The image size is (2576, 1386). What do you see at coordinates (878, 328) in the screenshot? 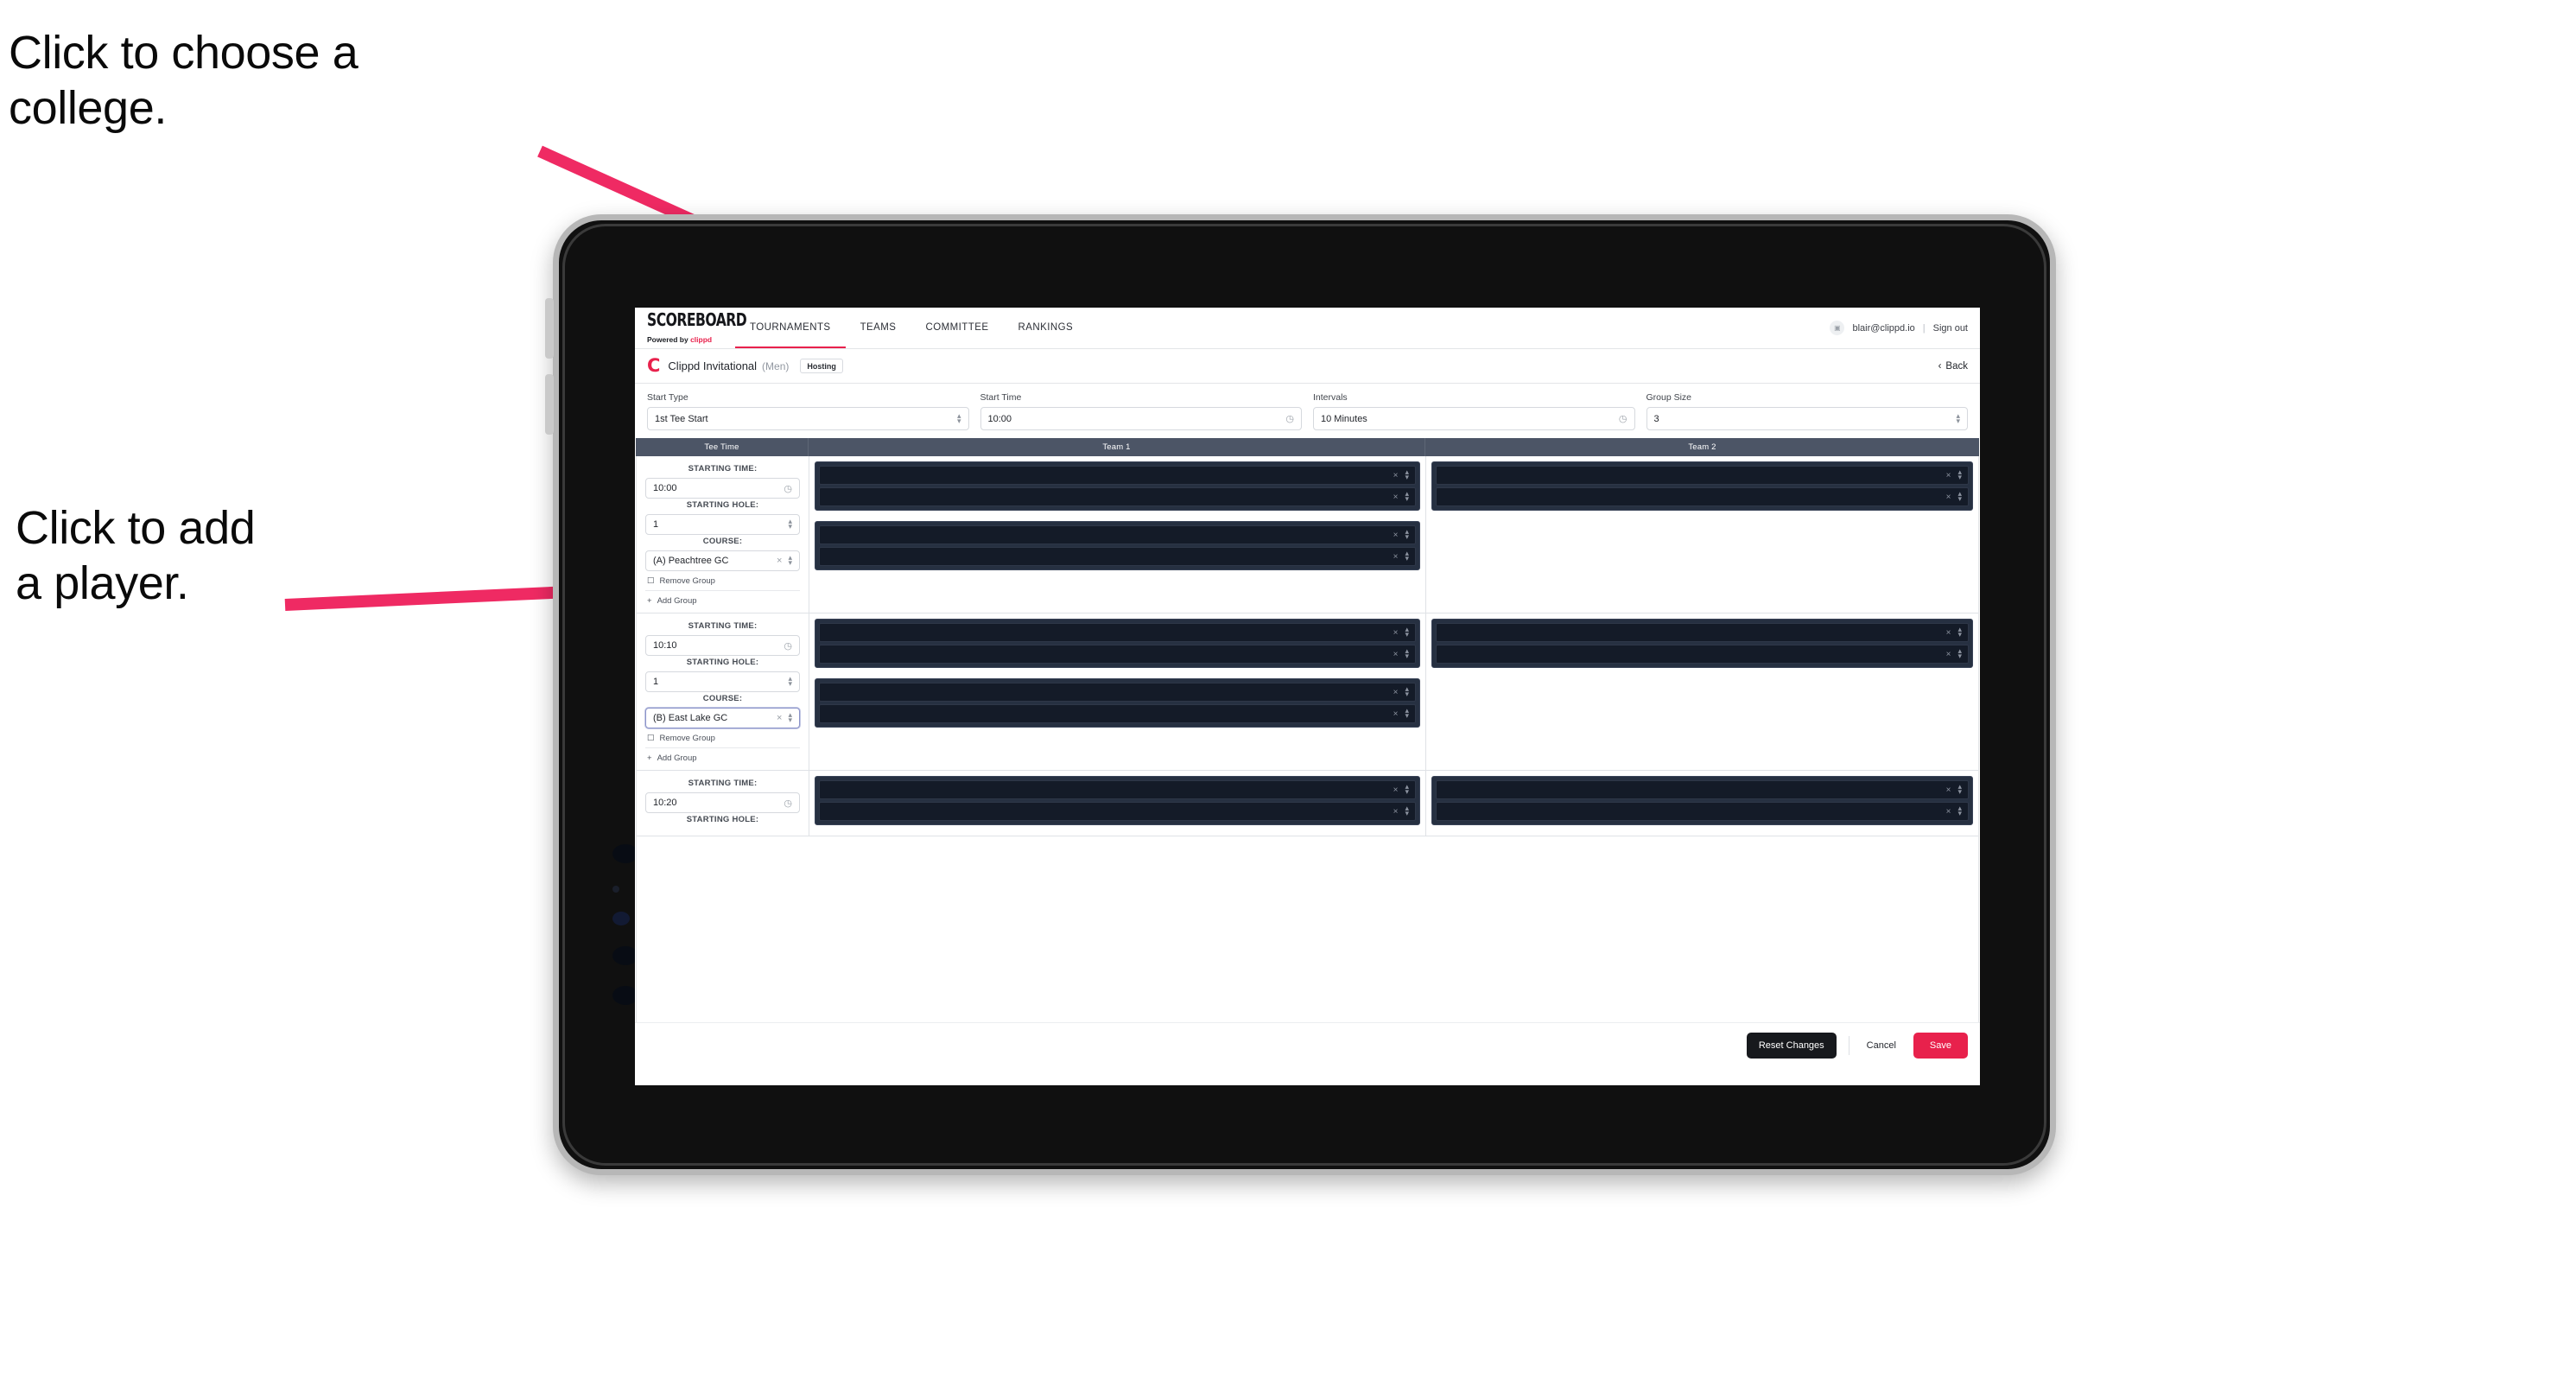
I see `tab-teams: TEAMS` at bounding box center [878, 328].